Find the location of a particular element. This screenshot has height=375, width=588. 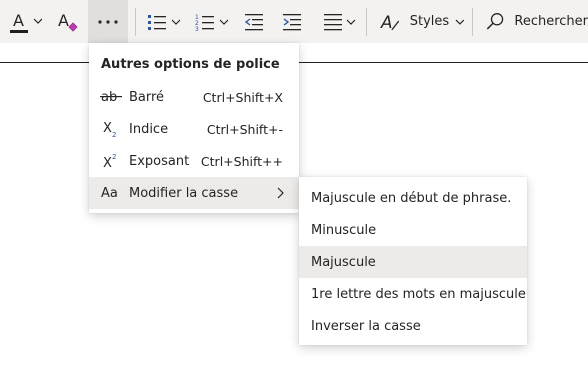

submenu-item-uppercase: Majuscule is located at coordinates (413, 262).